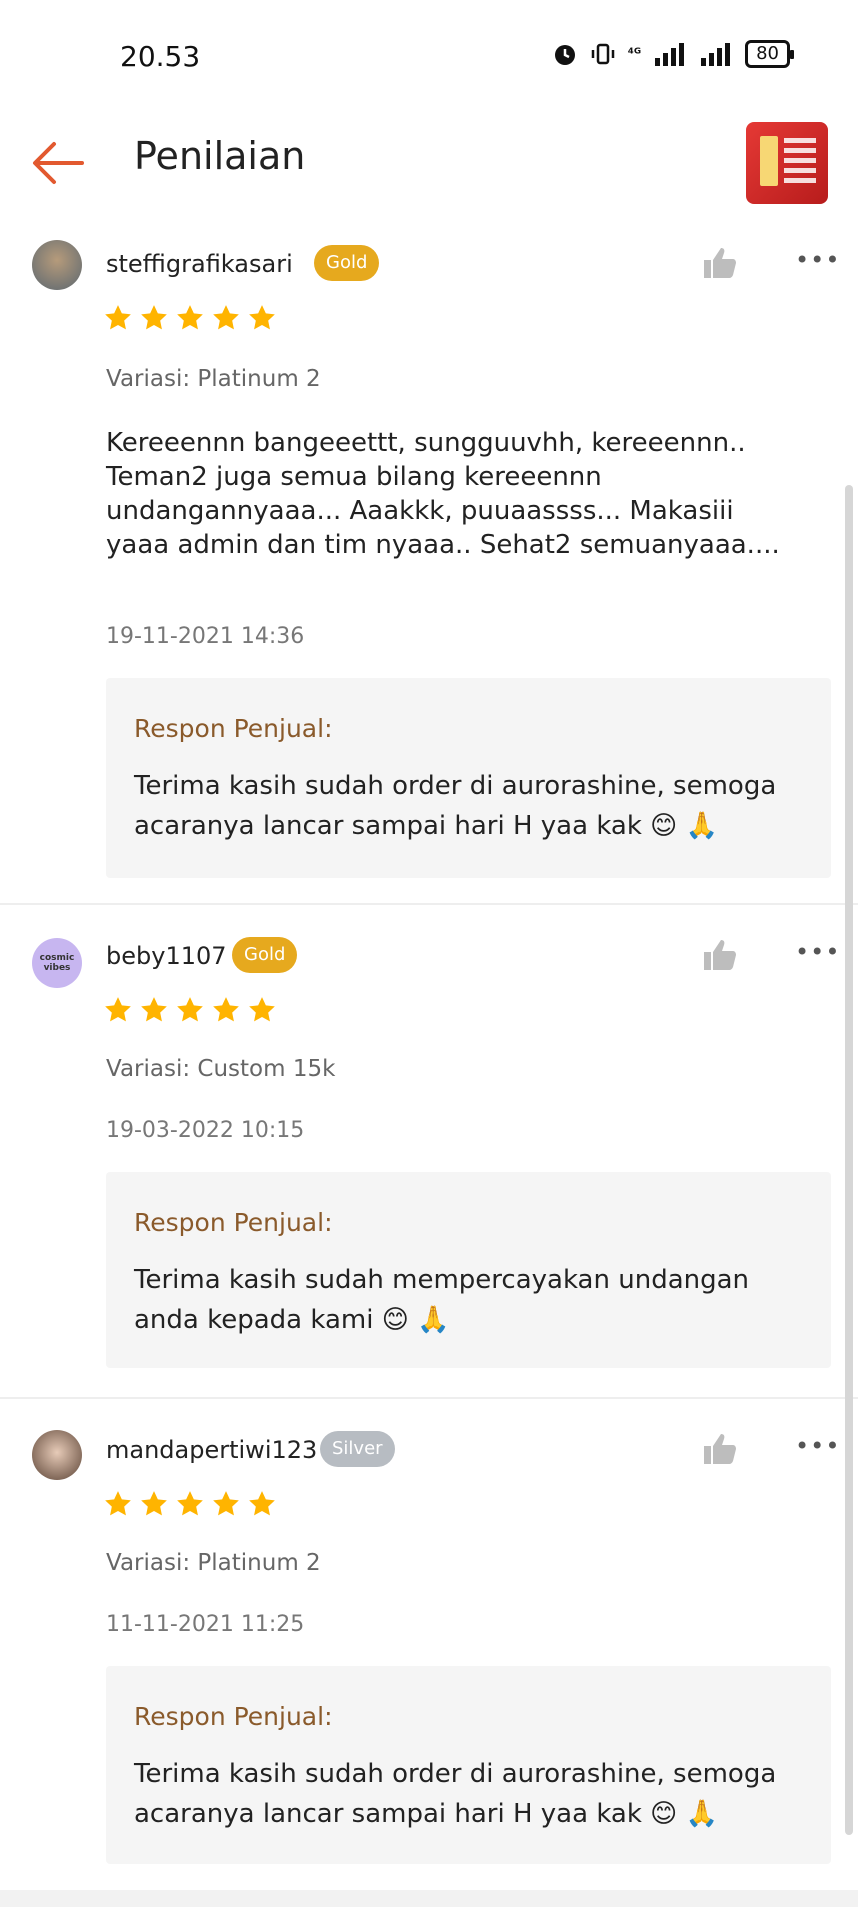 Image resolution: width=858 pixels, height=1907 pixels. Describe the element at coordinates (205, 1130) in the screenshot. I see `review-date: 19-03-2022 10:15` at that location.